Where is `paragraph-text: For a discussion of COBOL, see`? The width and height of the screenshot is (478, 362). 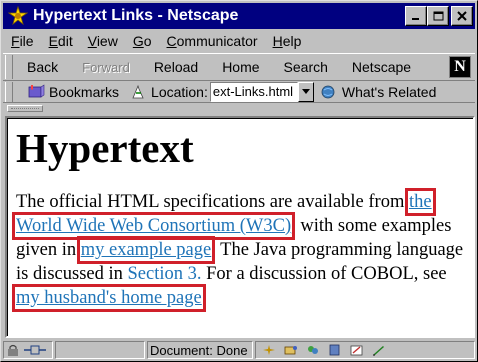
paragraph-text: For a discussion of COBOL, see is located at coordinates (324, 274).